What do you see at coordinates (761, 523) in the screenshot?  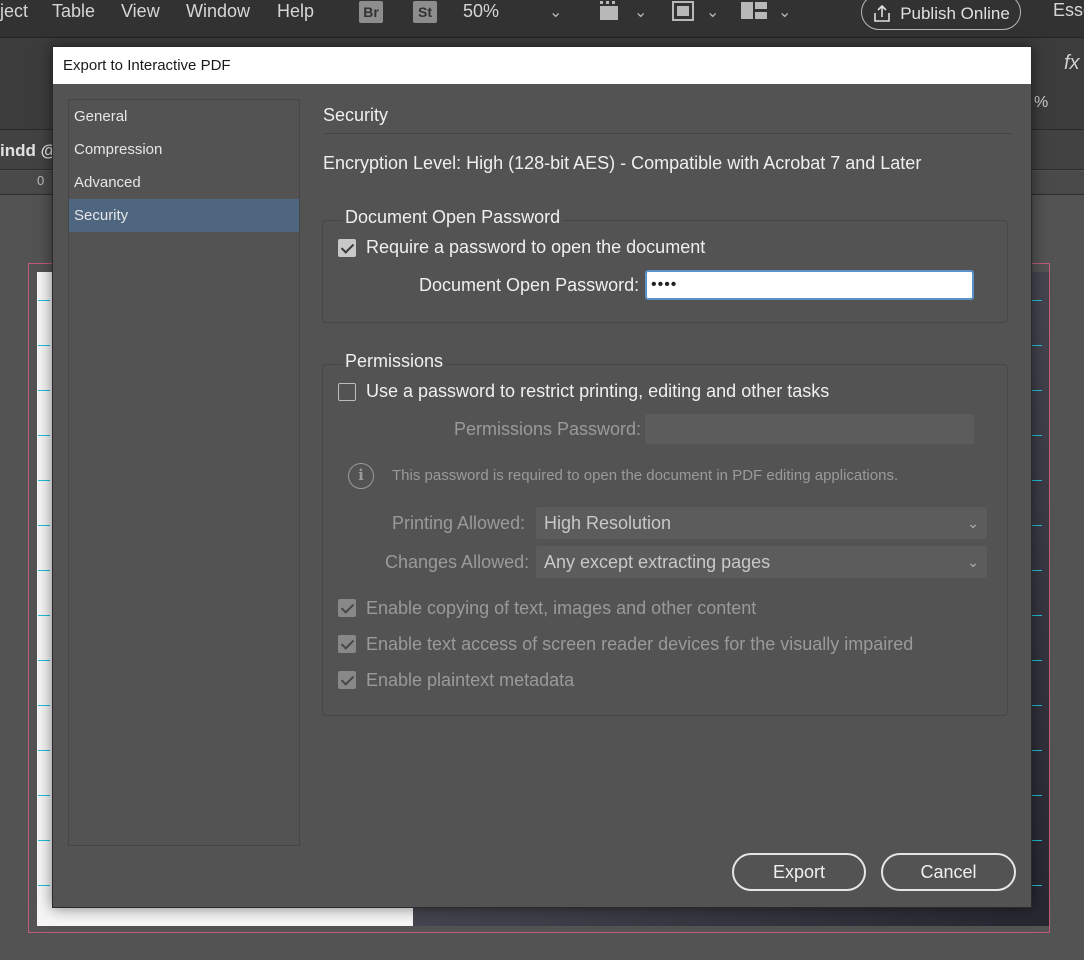 I see `printing-allowed-select: High Resolution ⌄` at bounding box center [761, 523].